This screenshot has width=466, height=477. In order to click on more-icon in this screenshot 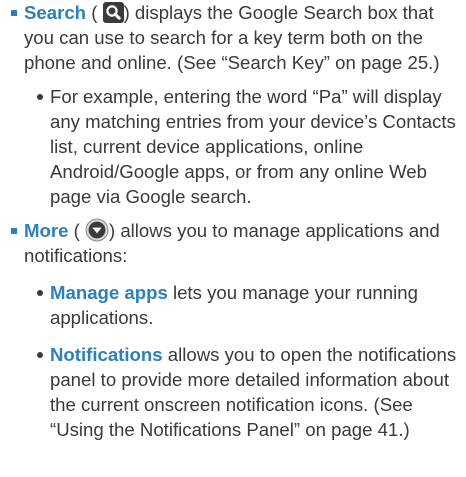, I will do `click(97, 230)`.